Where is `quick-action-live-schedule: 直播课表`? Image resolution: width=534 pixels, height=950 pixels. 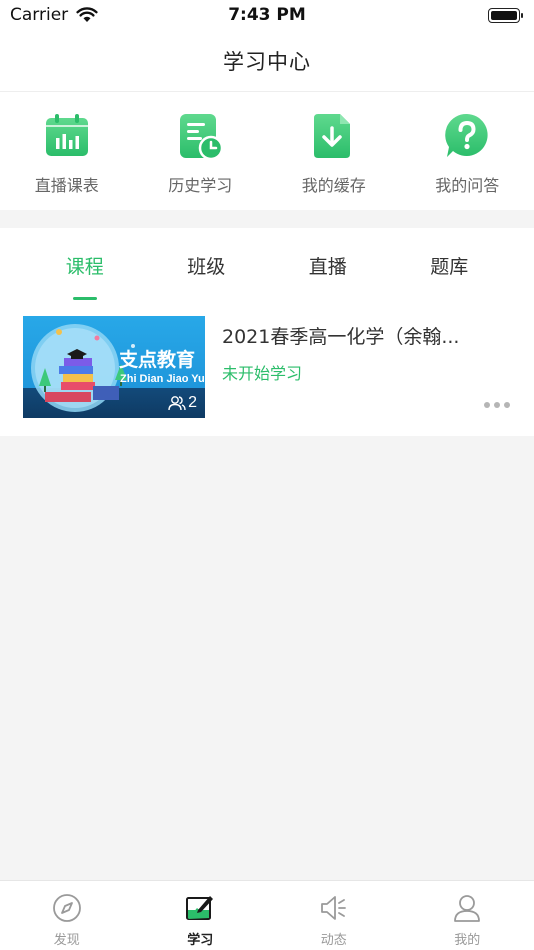
quick-action-live-schedule: 直播课表 is located at coordinates (67, 154).